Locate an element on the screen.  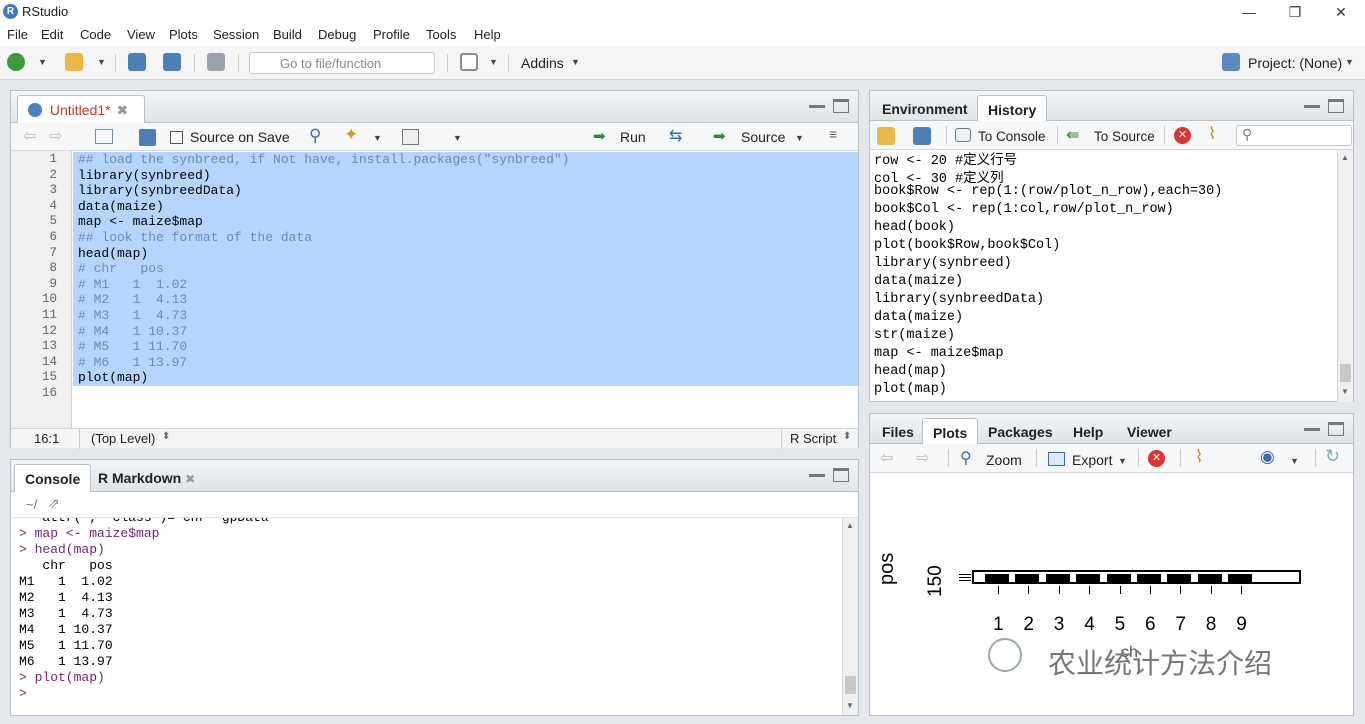
menu-tools: Tools is located at coordinates (441, 34).